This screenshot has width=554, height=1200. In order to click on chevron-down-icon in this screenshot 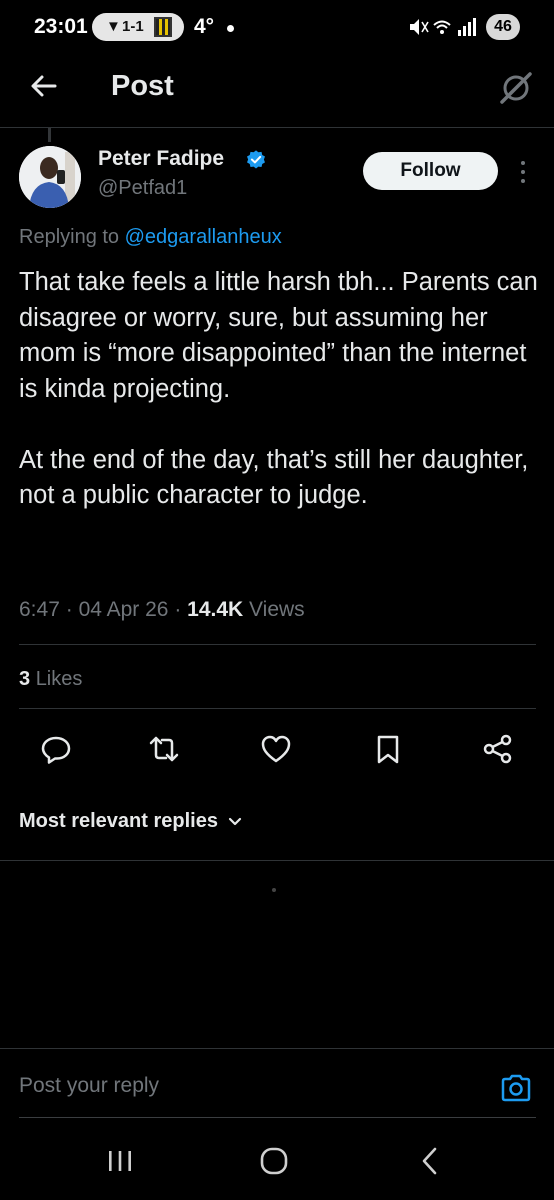, I will do `click(235, 821)`.